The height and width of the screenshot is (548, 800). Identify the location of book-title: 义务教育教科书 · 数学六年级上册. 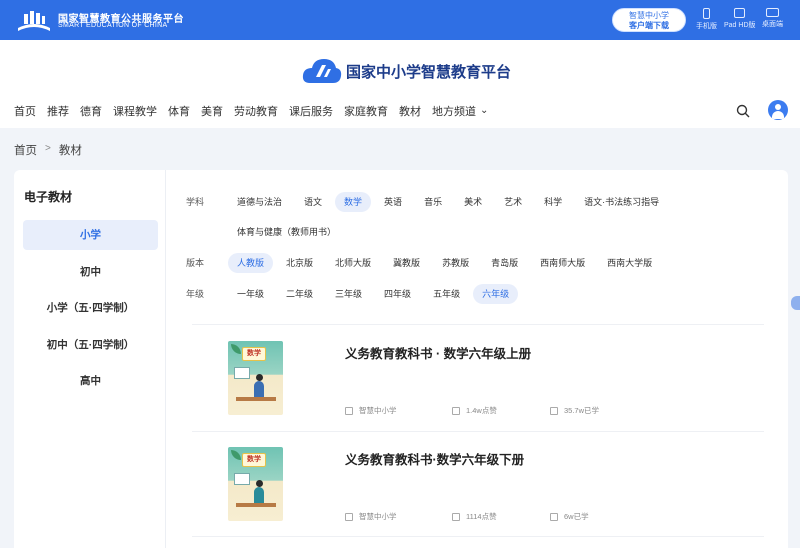
(438, 352).